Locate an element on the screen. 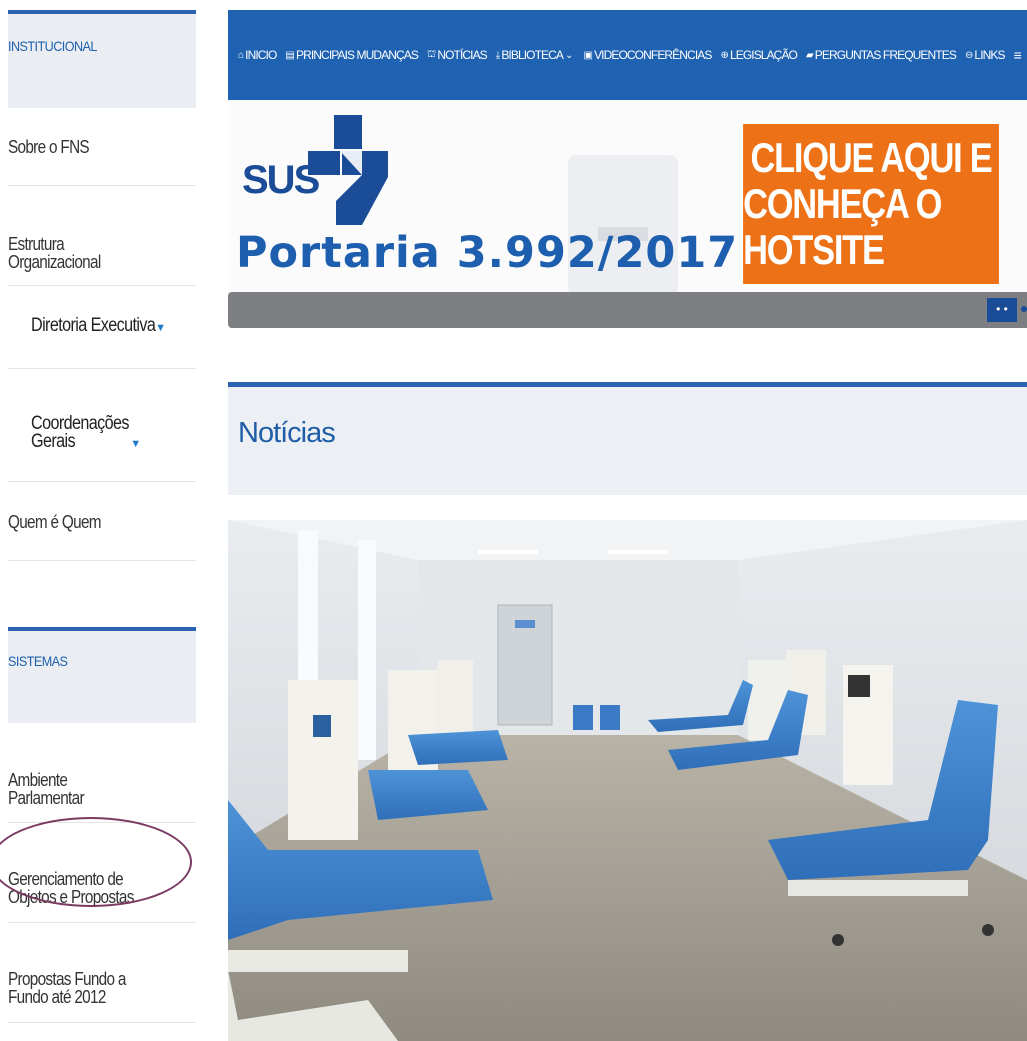 Image resolution: width=1027 pixels, height=1041 pixels. cta-line-2: CONHEÇA O HOTSITE is located at coordinates (842, 226).